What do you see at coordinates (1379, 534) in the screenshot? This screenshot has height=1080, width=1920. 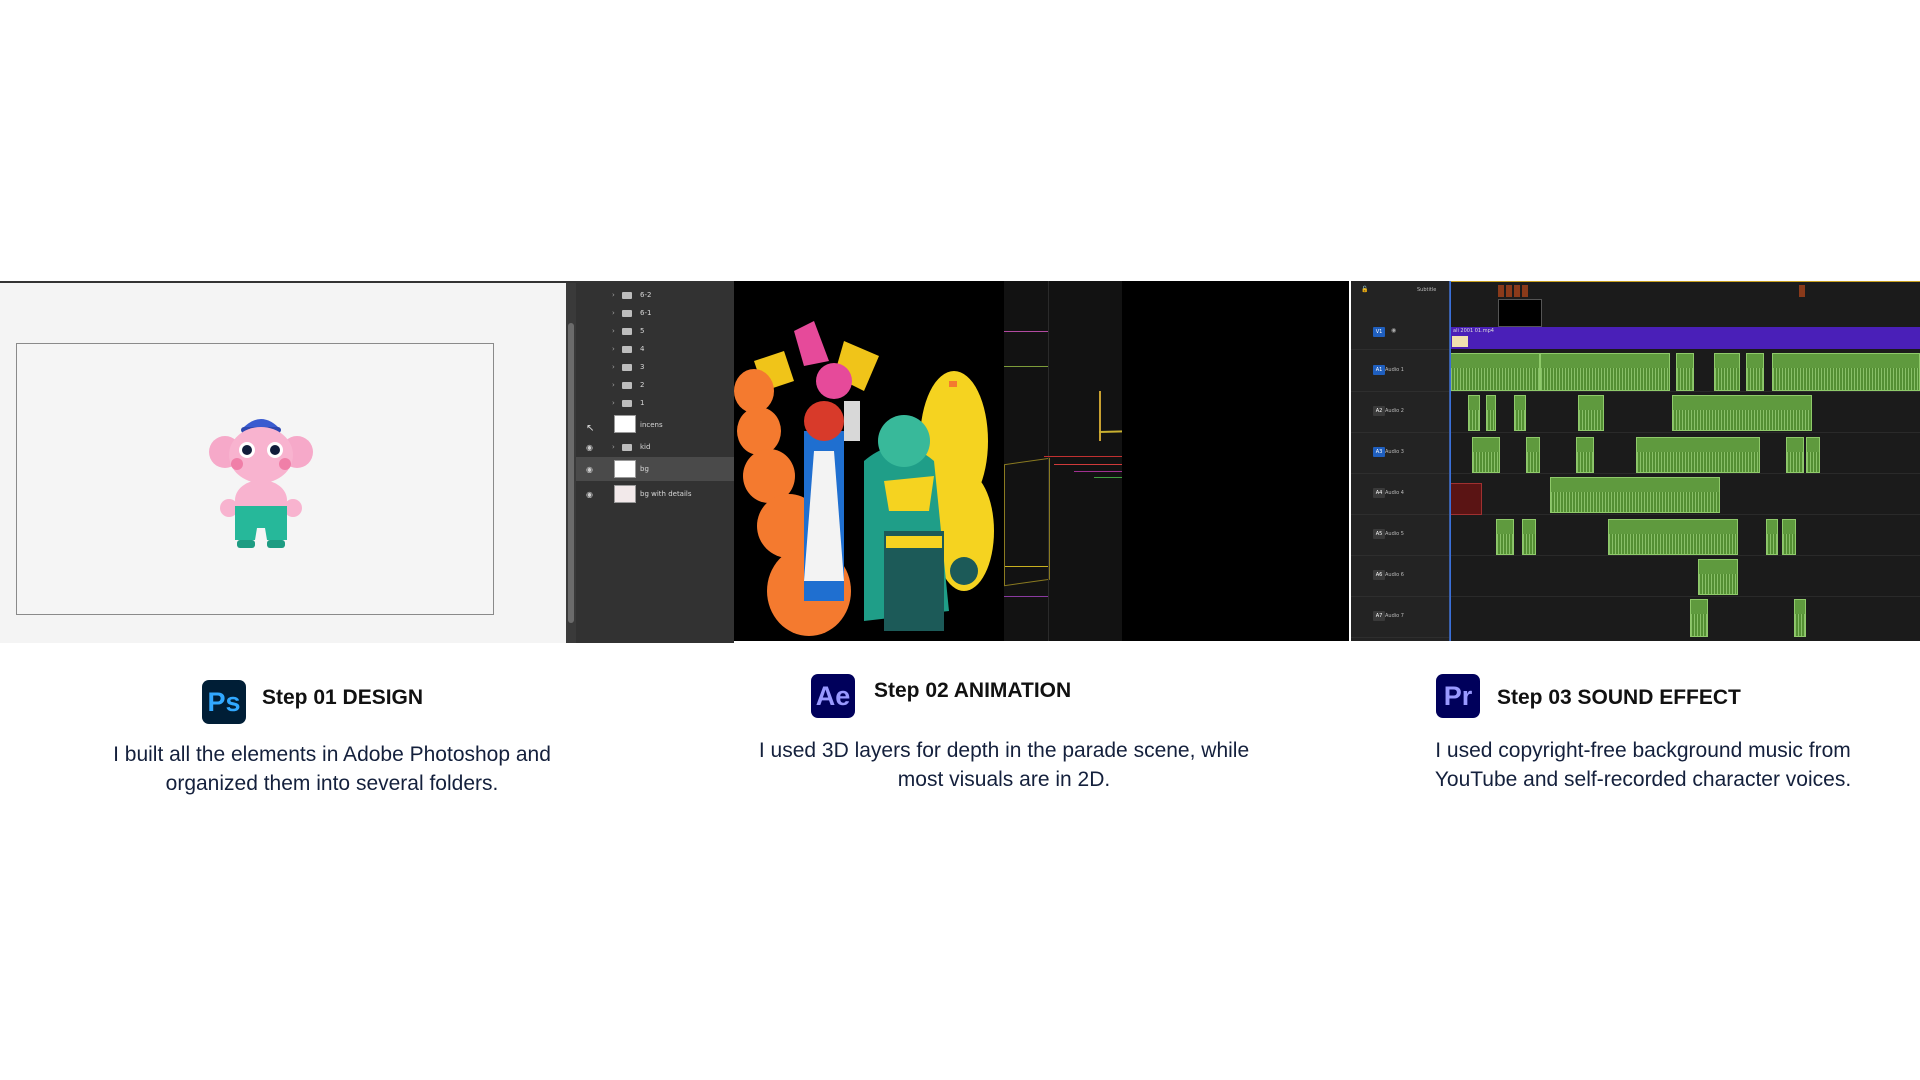 I see `track-id: A5` at bounding box center [1379, 534].